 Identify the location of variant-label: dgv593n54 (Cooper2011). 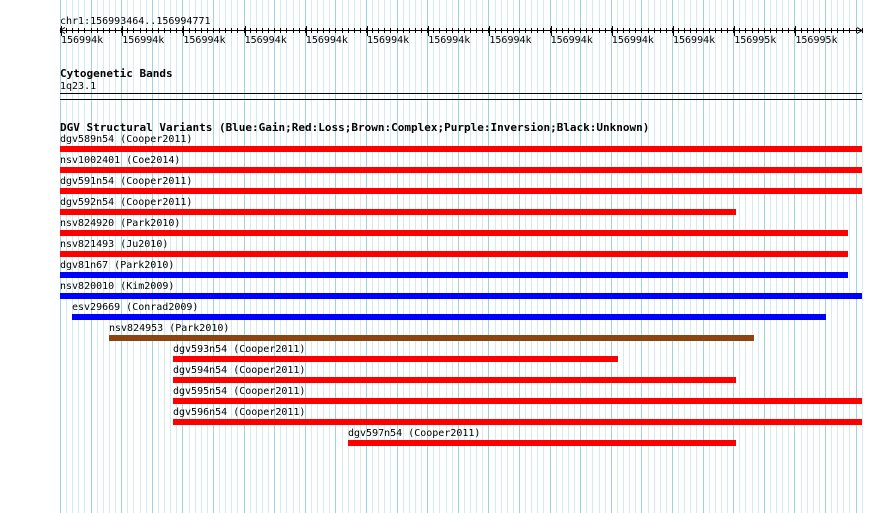
(239, 349).